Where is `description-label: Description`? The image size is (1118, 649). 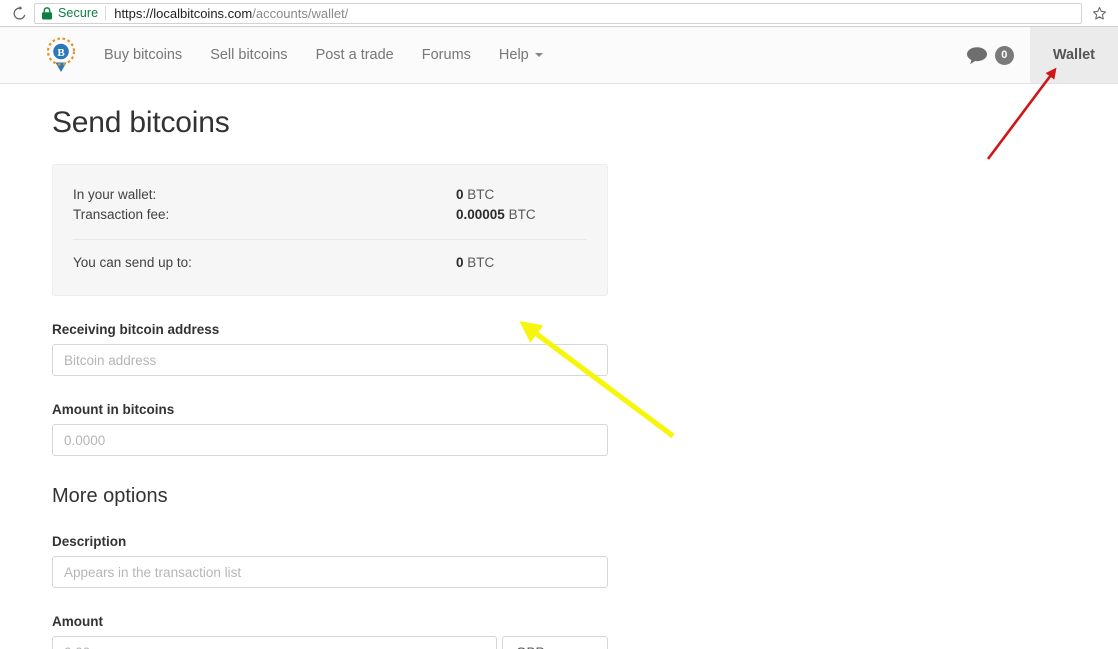 description-label: Description is located at coordinates (89, 541).